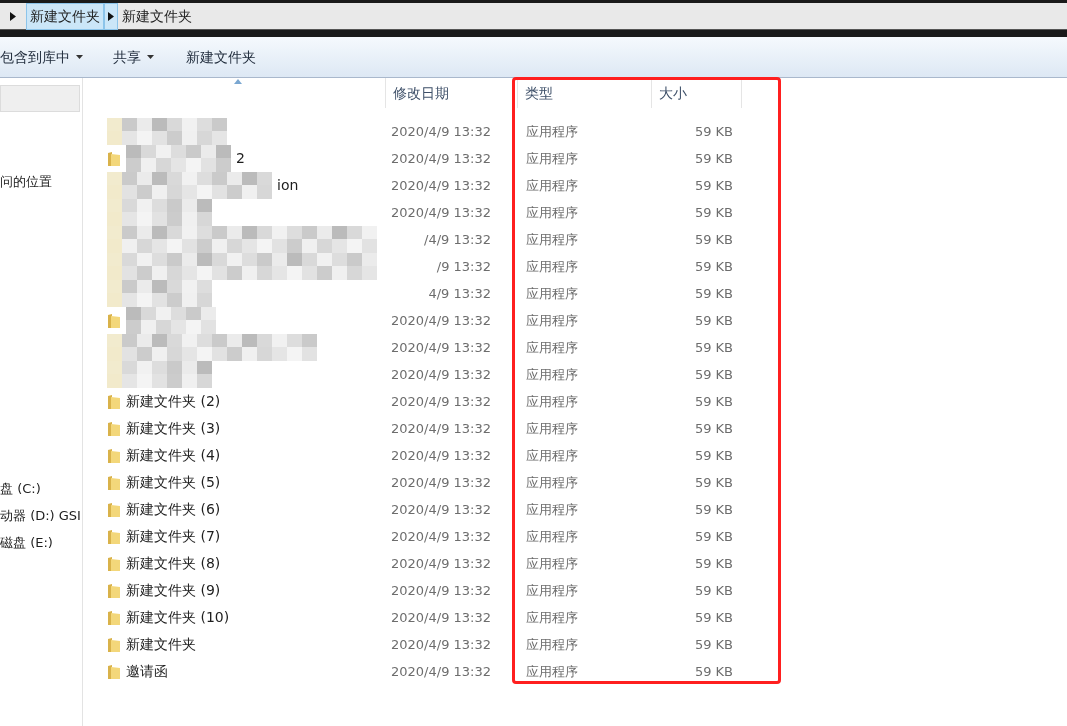 This screenshot has height=726, width=1067. Describe the element at coordinates (41, 181) in the screenshot. I see `sidebar-item: 问的位置` at that location.